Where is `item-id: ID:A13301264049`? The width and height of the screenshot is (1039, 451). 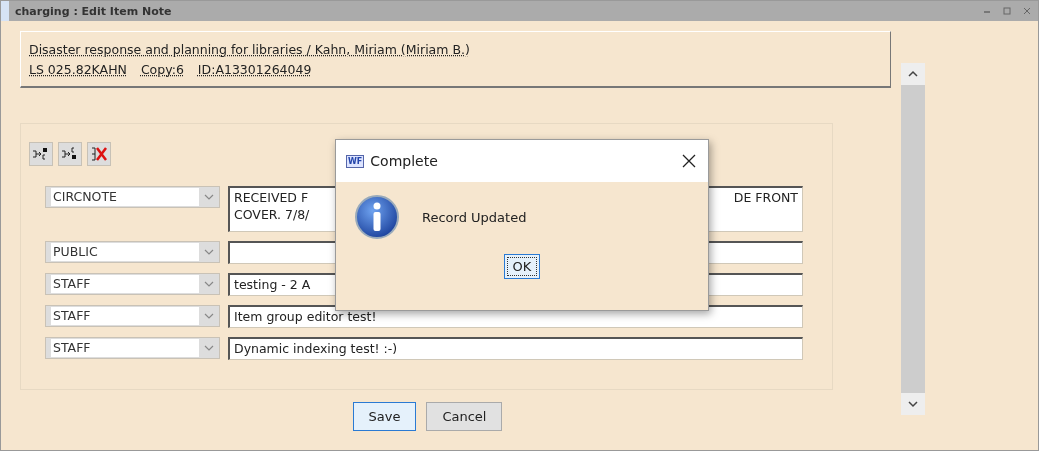 item-id: ID:A13301264049 is located at coordinates (254, 70).